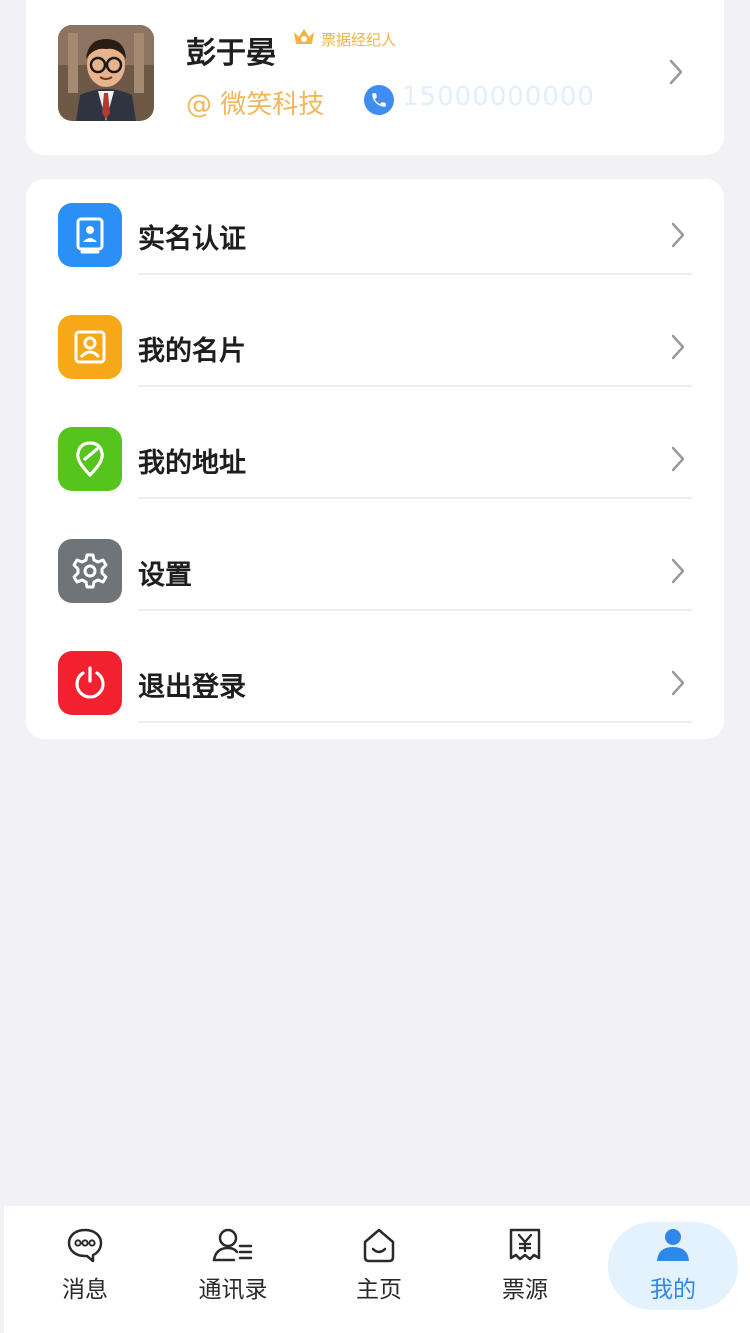 Image resolution: width=750 pixels, height=1333 pixels. What do you see at coordinates (192, 239) in the screenshot?
I see `menu-label: 实名认证` at bounding box center [192, 239].